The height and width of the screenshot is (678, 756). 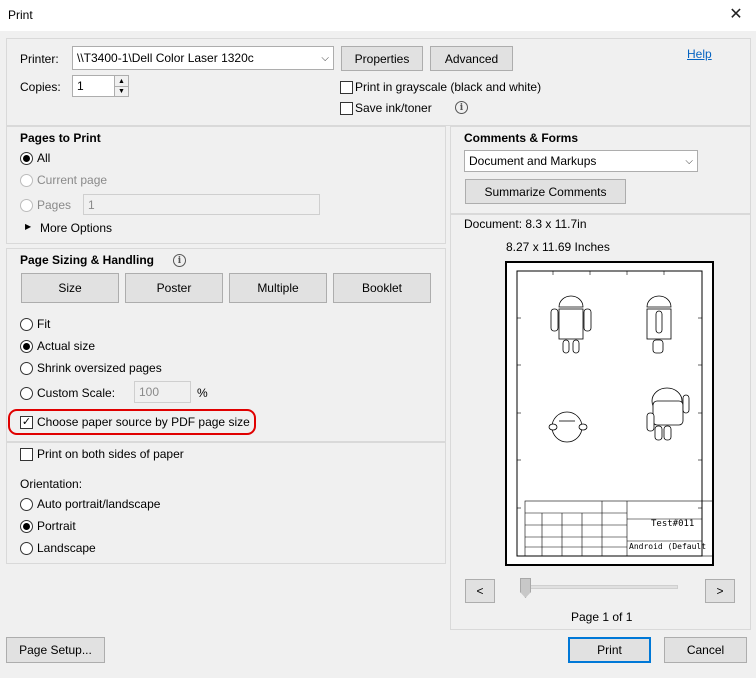 What do you see at coordinates (558, 247) in the screenshot?
I see `paper-size: 8.27 x 11.69 Inches` at bounding box center [558, 247].